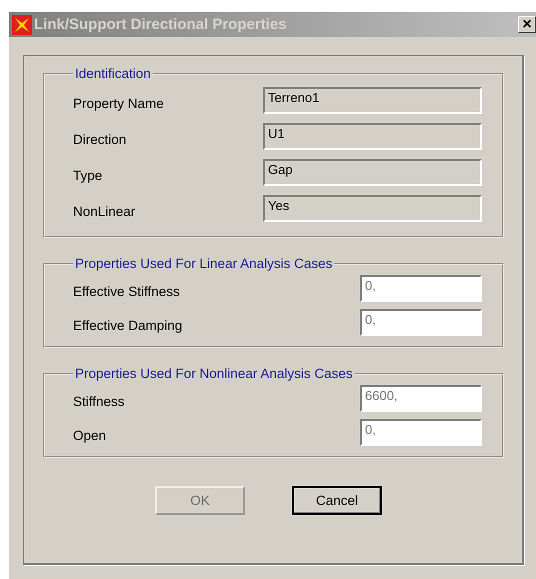 The width and height of the screenshot is (536, 579). I want to click on readonly-field: Yes, so click(372, 208).